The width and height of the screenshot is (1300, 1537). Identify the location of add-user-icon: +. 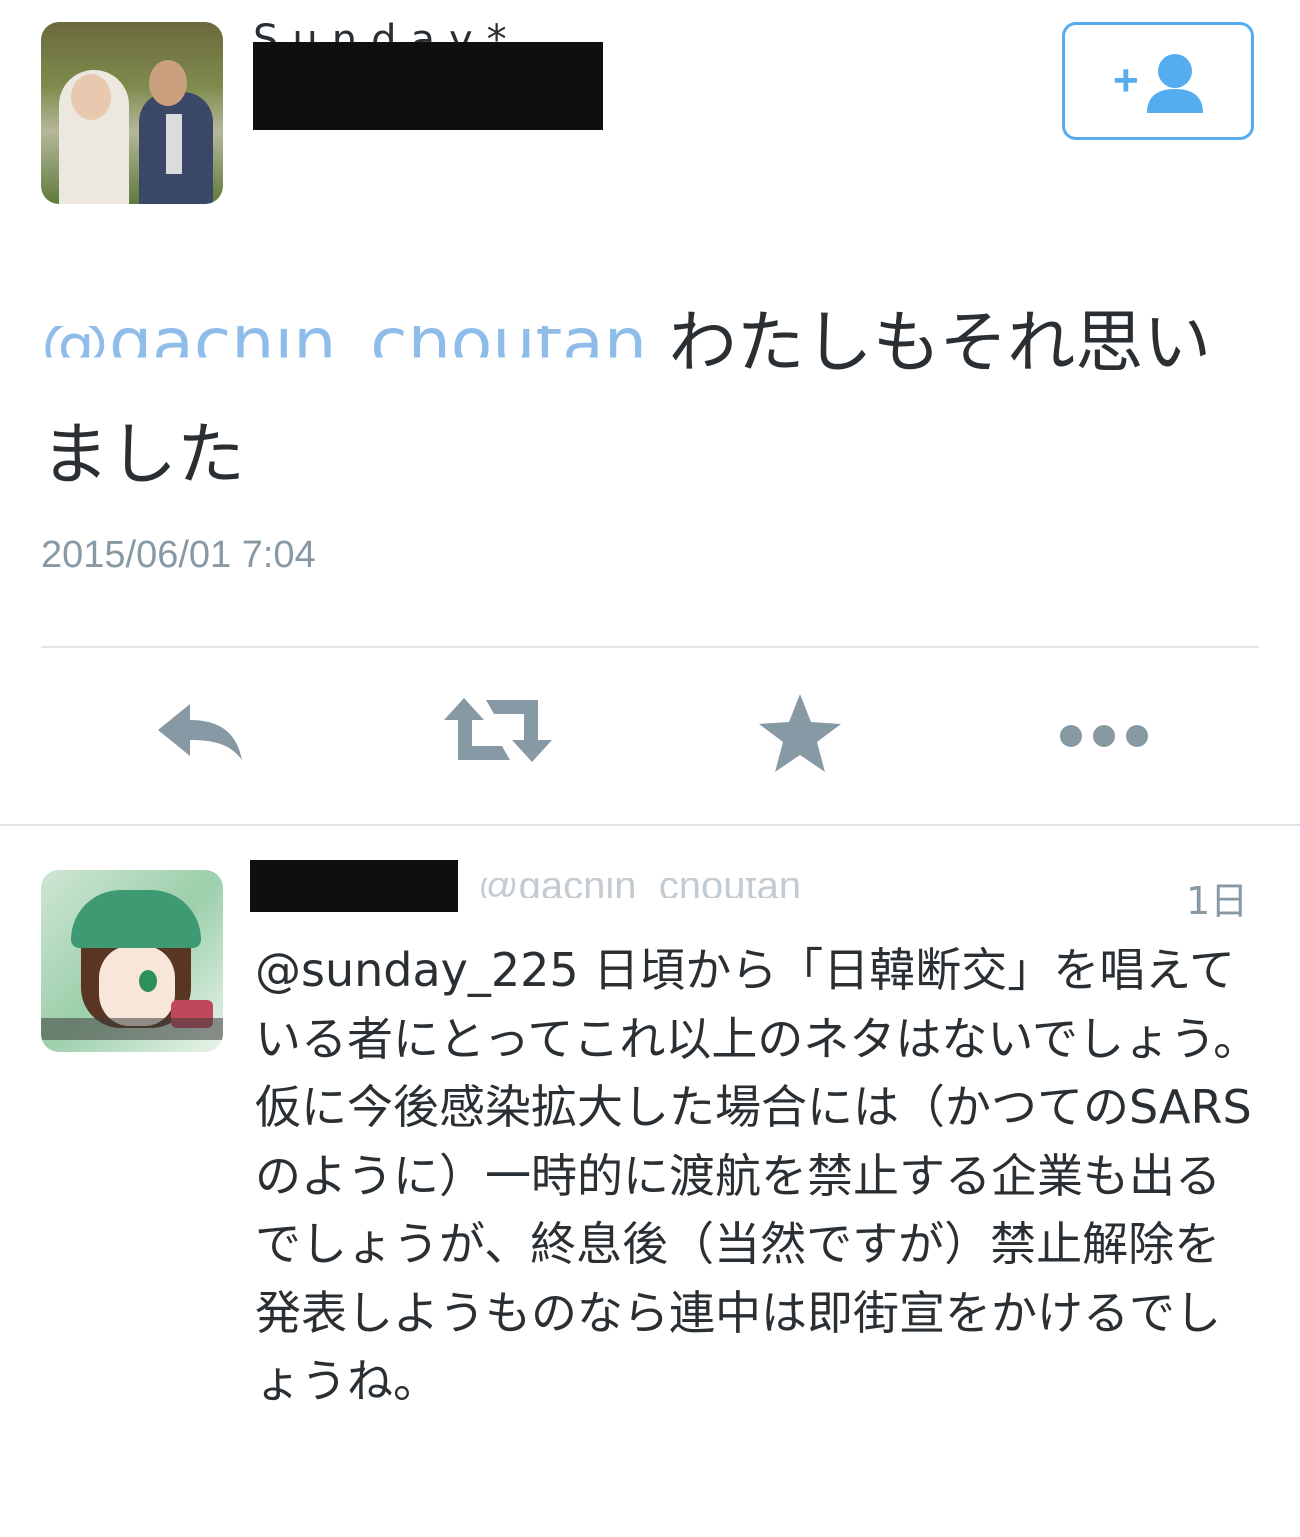
(1158, 83).